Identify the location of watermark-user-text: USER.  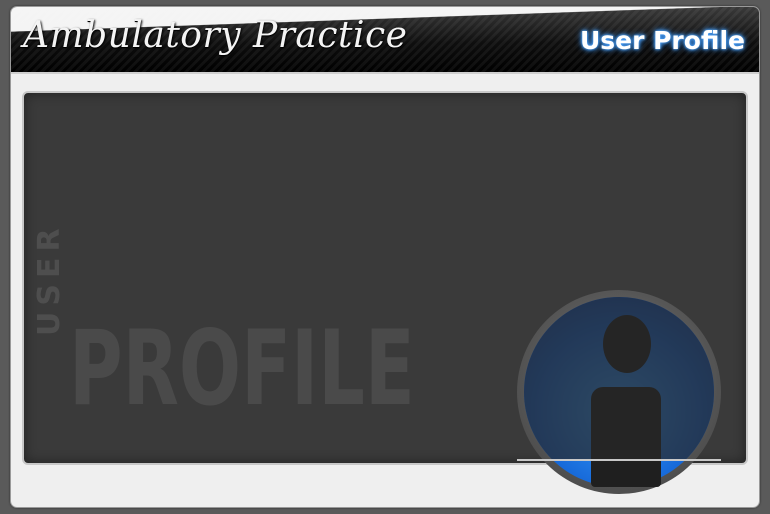
(49, 279).